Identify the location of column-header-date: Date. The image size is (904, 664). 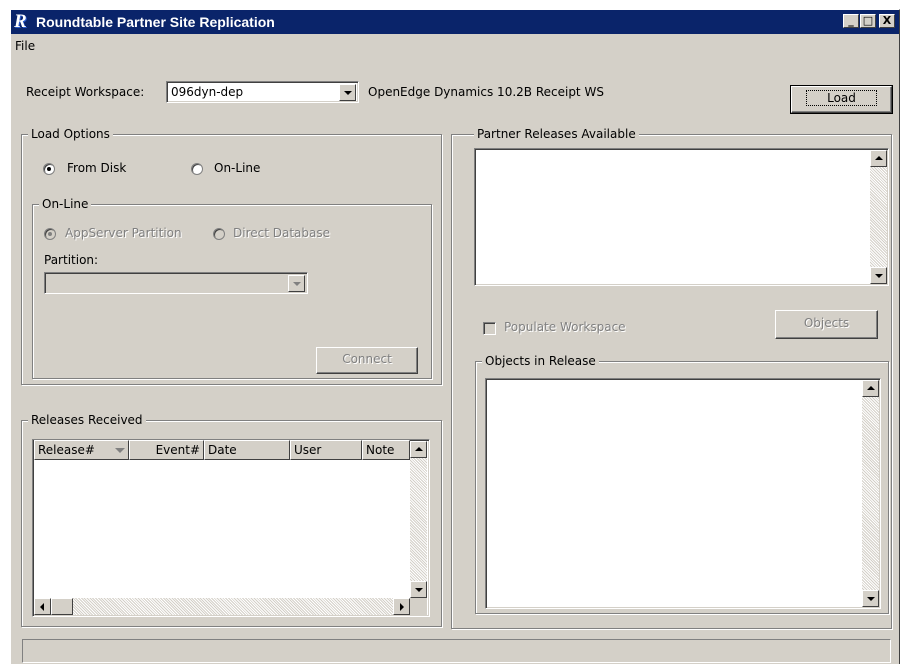
(247, 450).